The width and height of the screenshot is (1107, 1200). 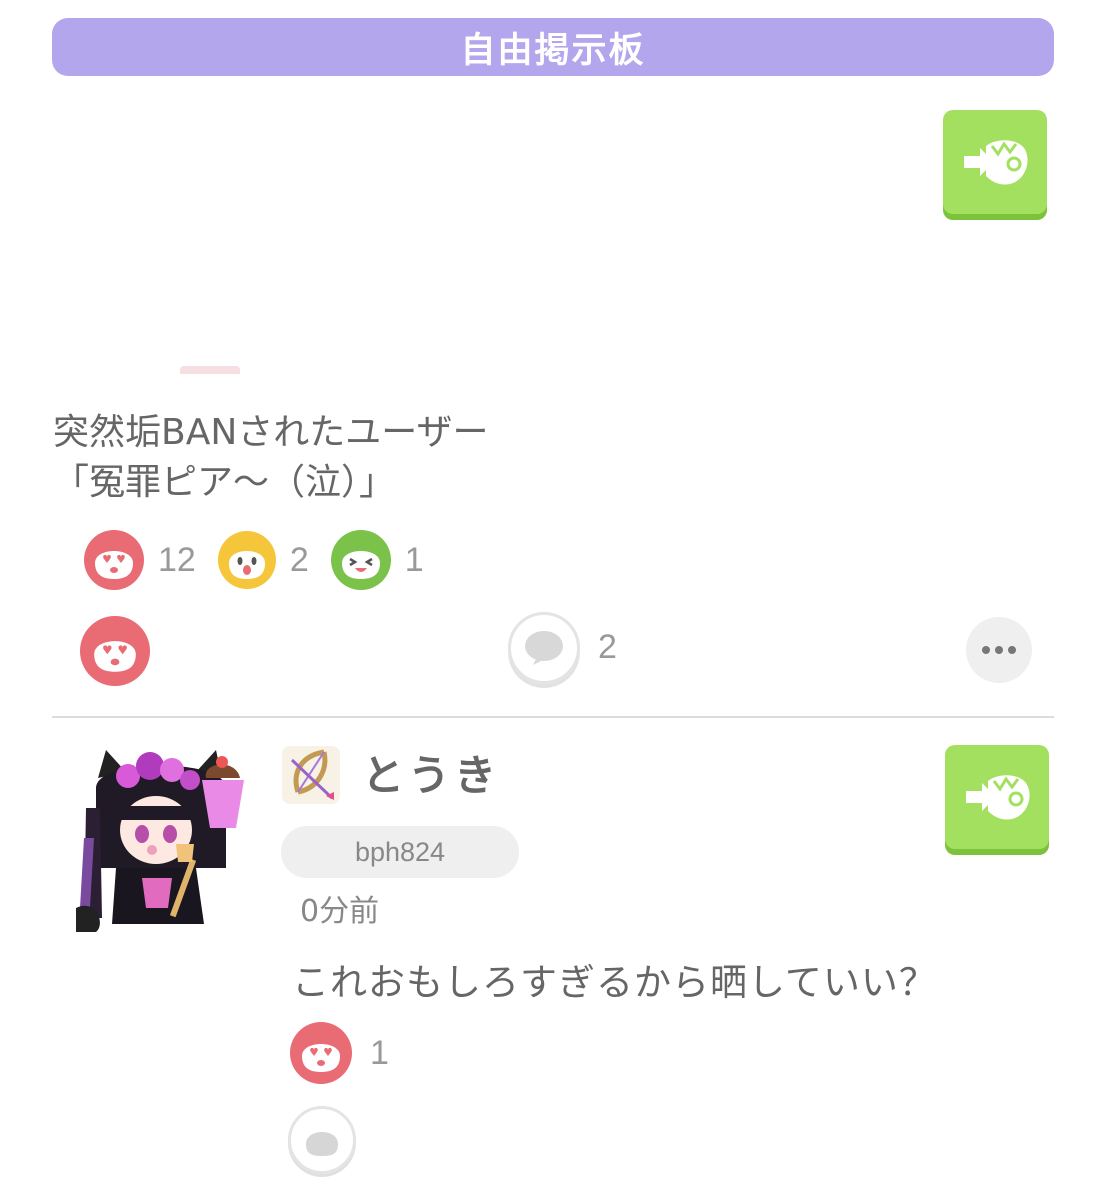 I want to click on reaction-count: 12, so click(x=177, y=559).